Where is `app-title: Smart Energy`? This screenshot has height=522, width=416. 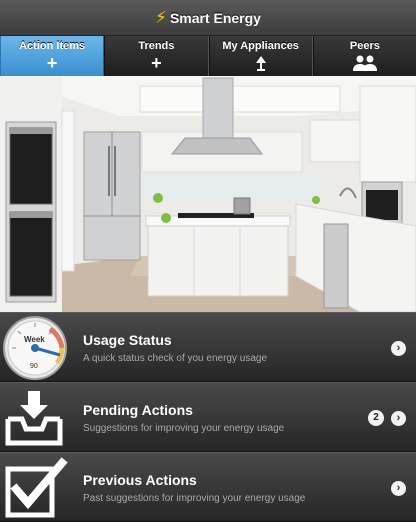
app-title: Smart Energy is located at coordinates (215, 17).